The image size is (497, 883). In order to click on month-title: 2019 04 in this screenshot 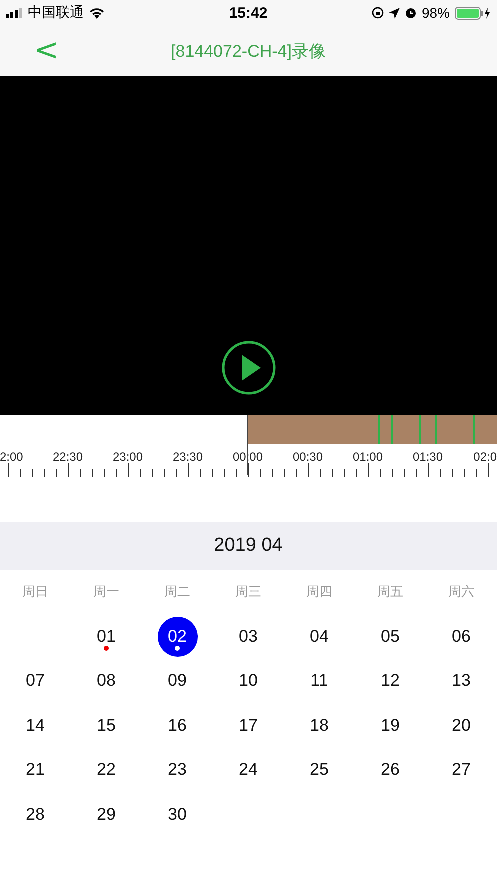, I will do `click(248, 546)`.